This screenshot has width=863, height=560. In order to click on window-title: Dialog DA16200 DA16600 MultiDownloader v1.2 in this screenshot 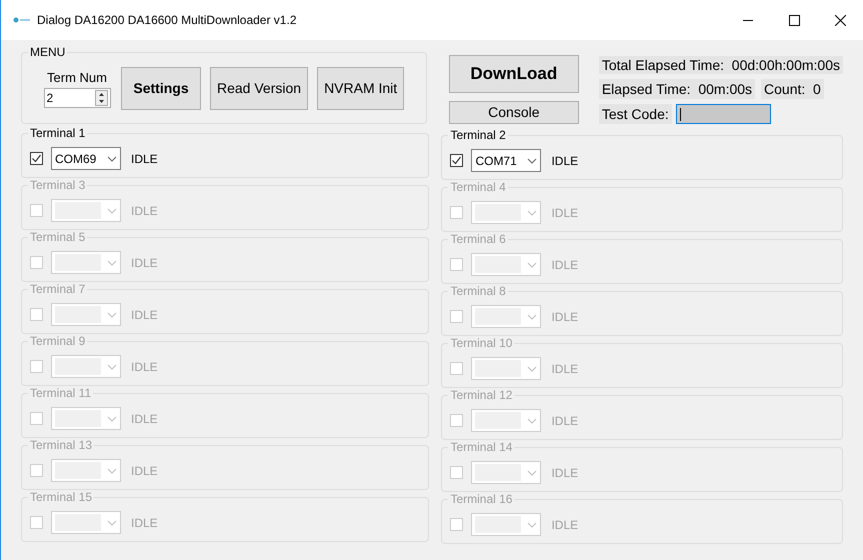, I will do `click(166, 20)`.